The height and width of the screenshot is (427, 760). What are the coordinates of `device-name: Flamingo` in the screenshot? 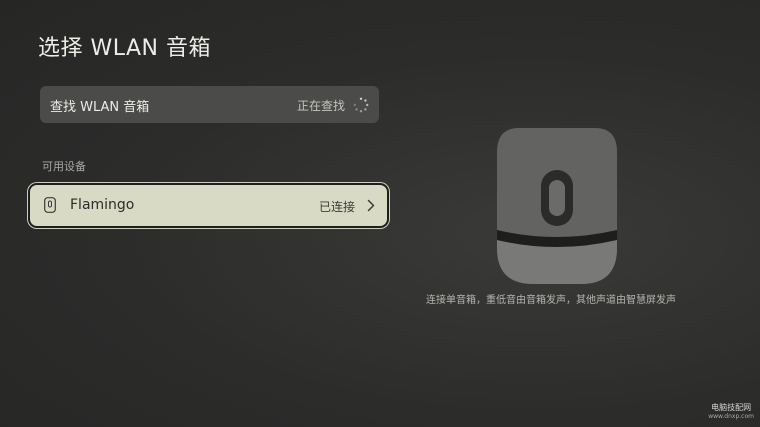 It's located at (102, 205).